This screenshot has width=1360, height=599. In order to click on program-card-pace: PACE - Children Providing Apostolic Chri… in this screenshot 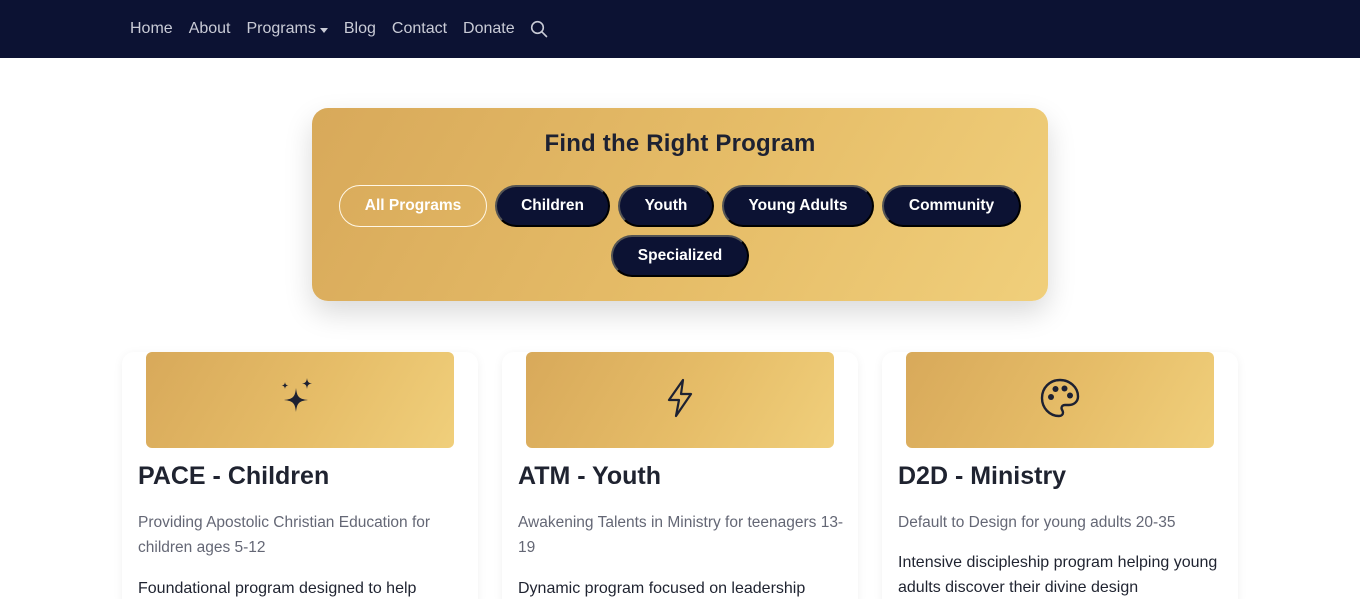, I will do `click(300, 475)`.